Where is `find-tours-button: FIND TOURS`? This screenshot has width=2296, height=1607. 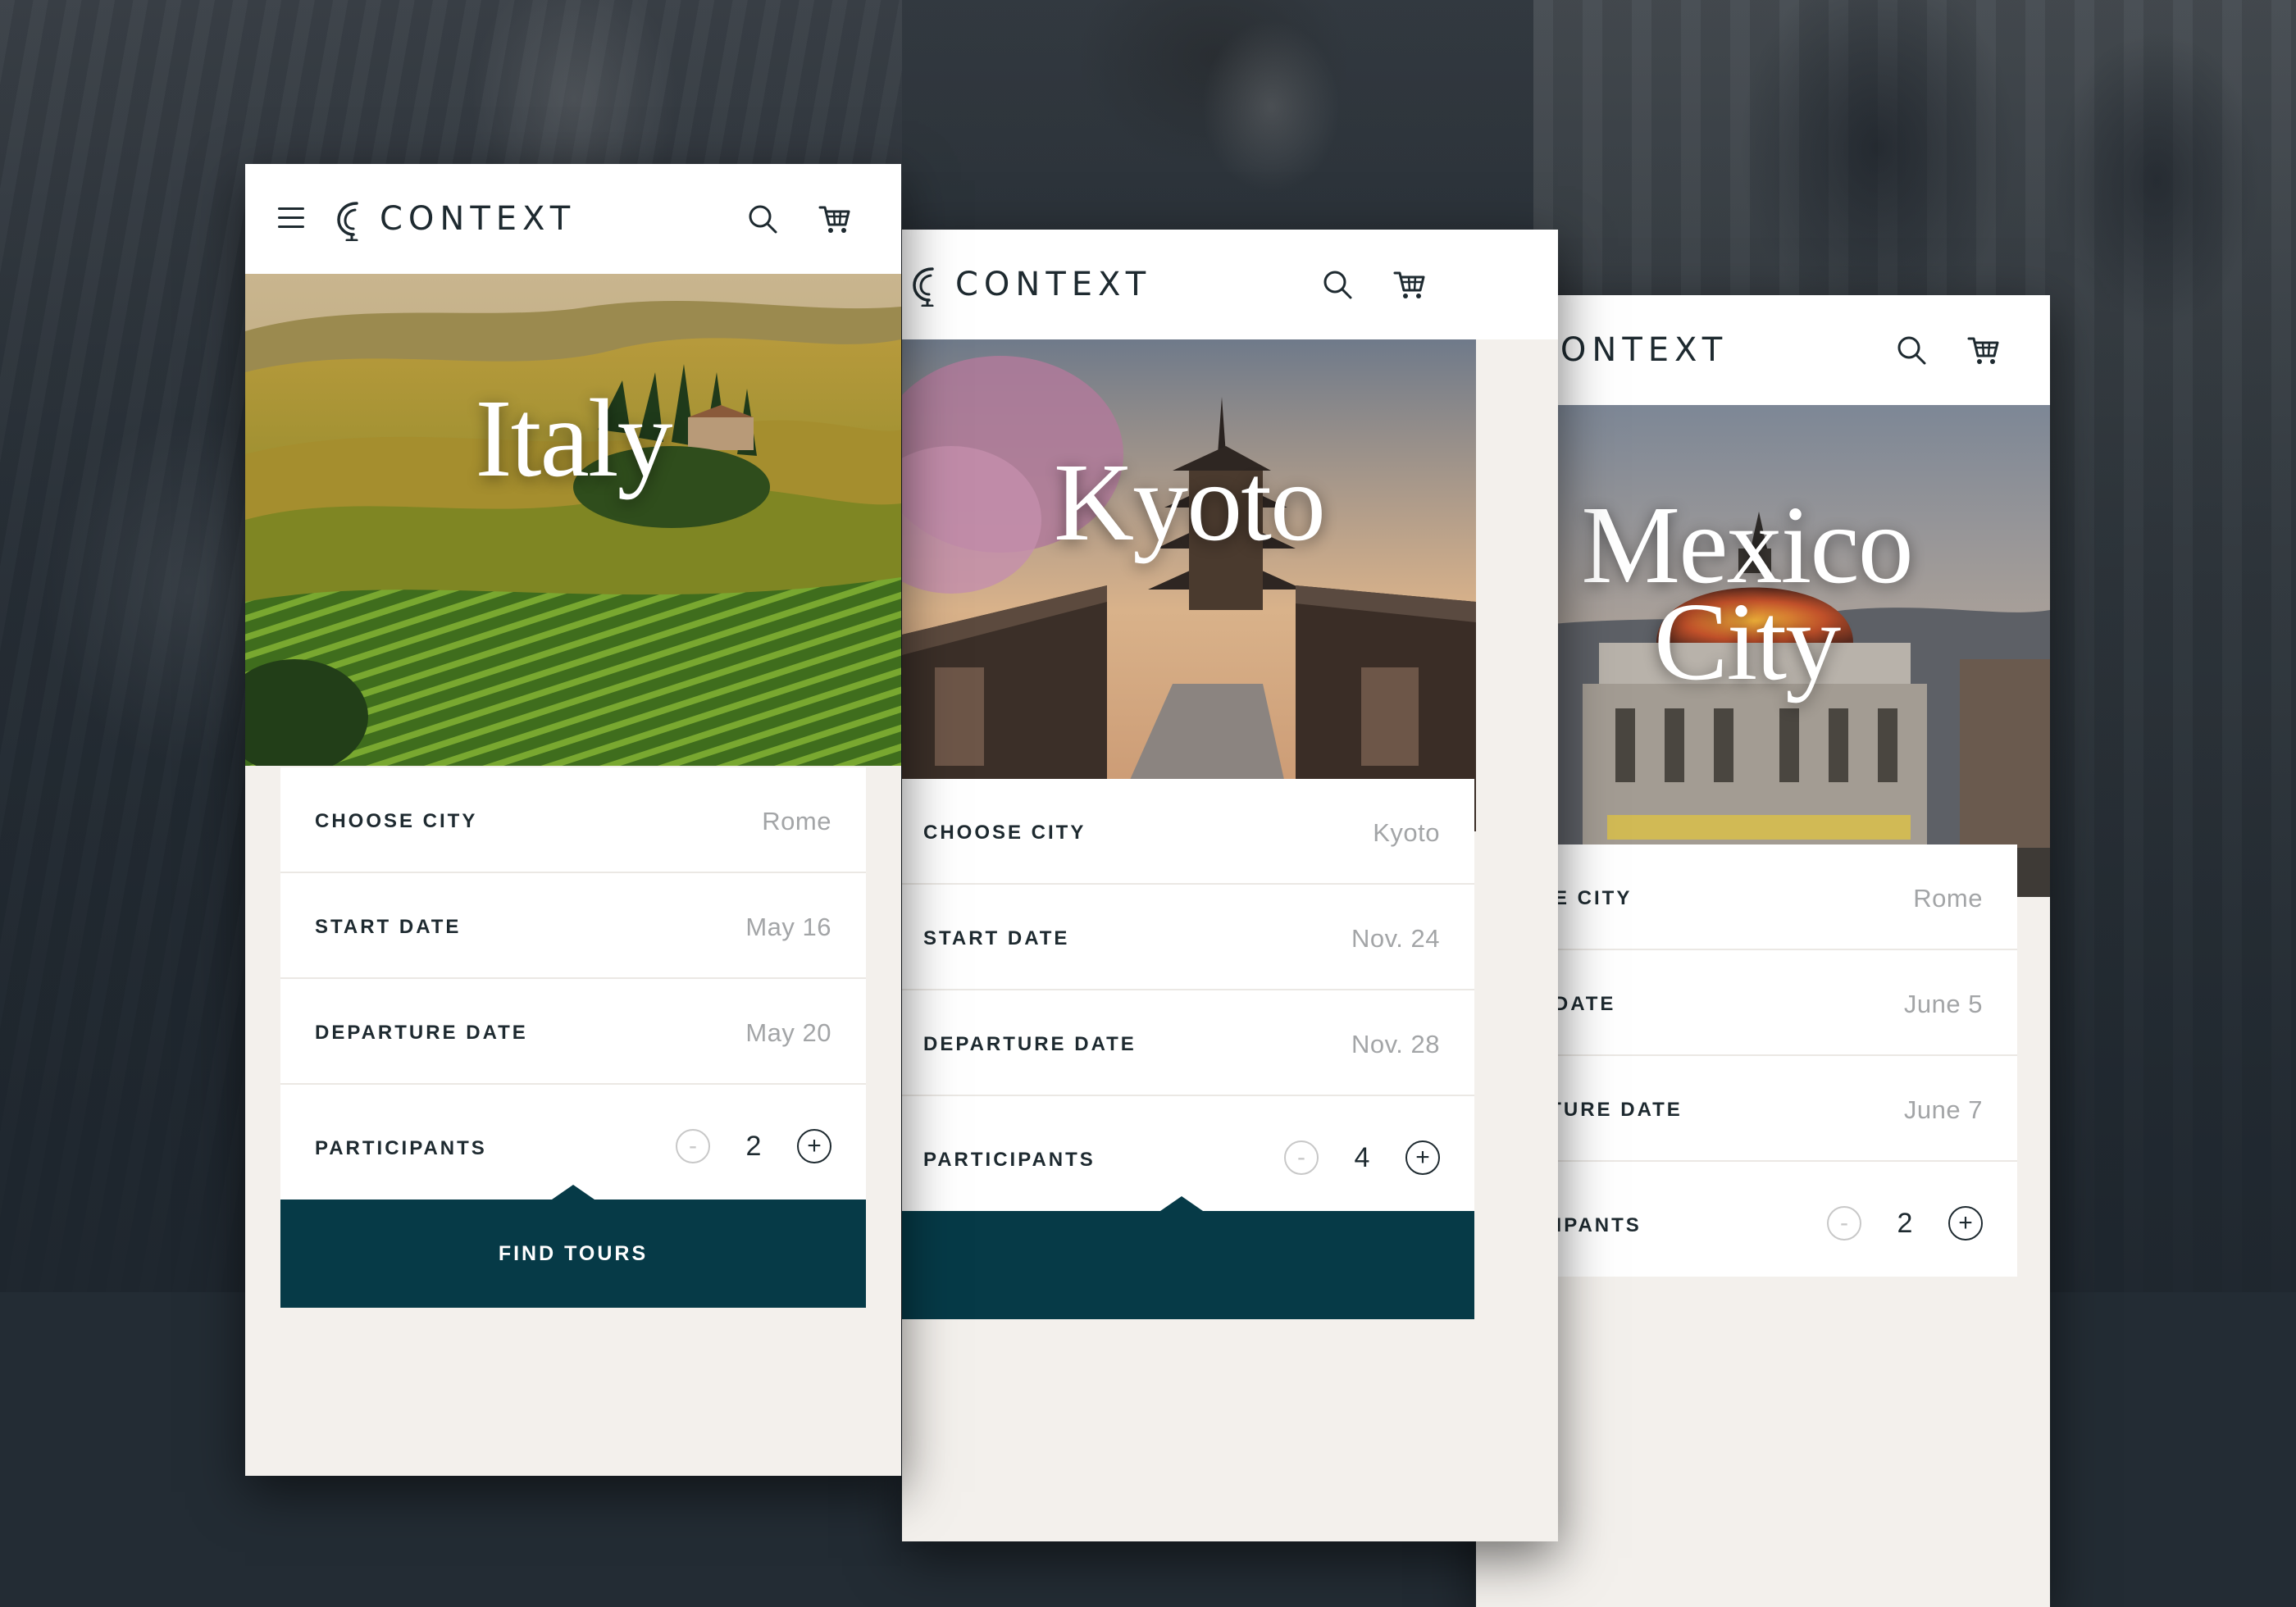 find-tours-button: FIND TOURS is located at coordinates (573, 1246).